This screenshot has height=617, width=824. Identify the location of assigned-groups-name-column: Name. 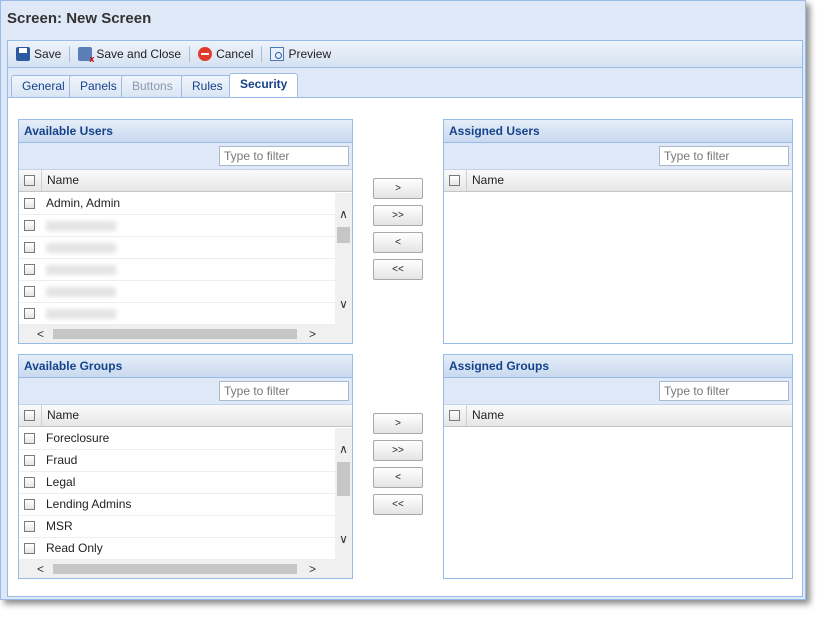
(615, 415).